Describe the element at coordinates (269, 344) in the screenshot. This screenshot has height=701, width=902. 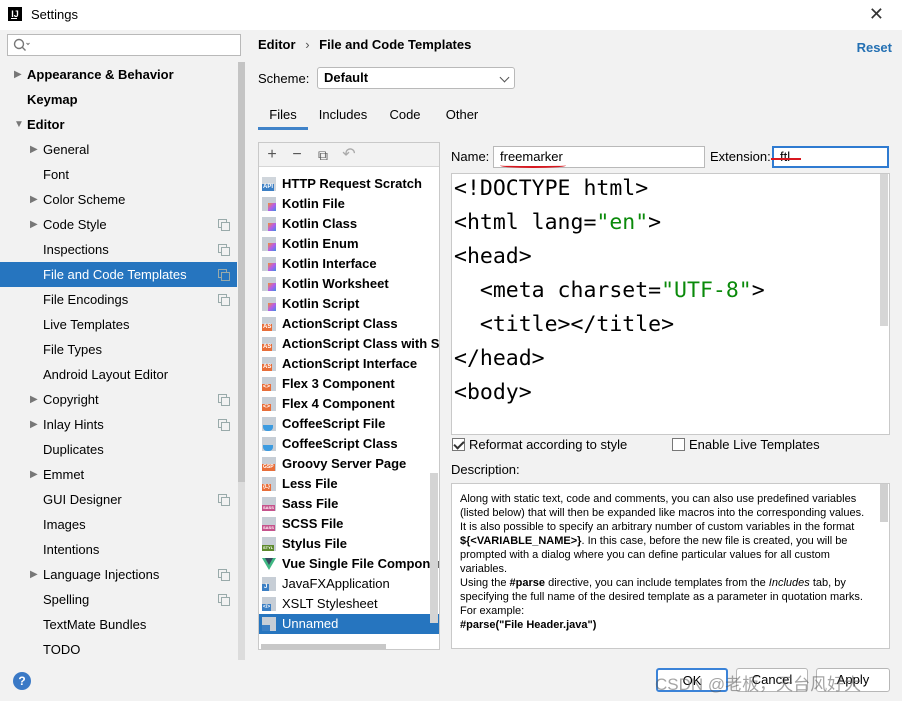
I see `as-file-icon` at that location.